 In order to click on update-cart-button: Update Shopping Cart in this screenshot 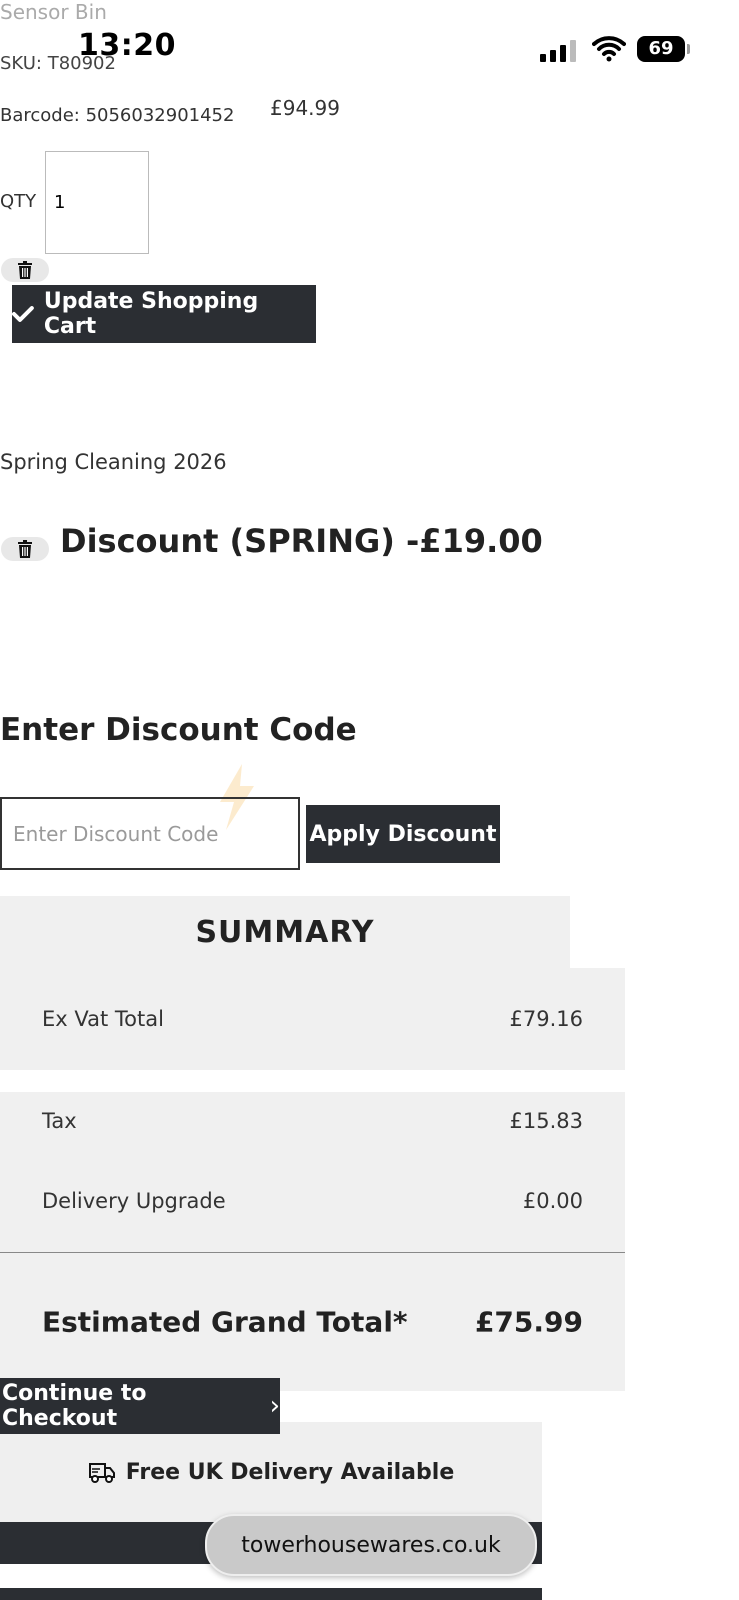, I will do `click(164, 314)`.